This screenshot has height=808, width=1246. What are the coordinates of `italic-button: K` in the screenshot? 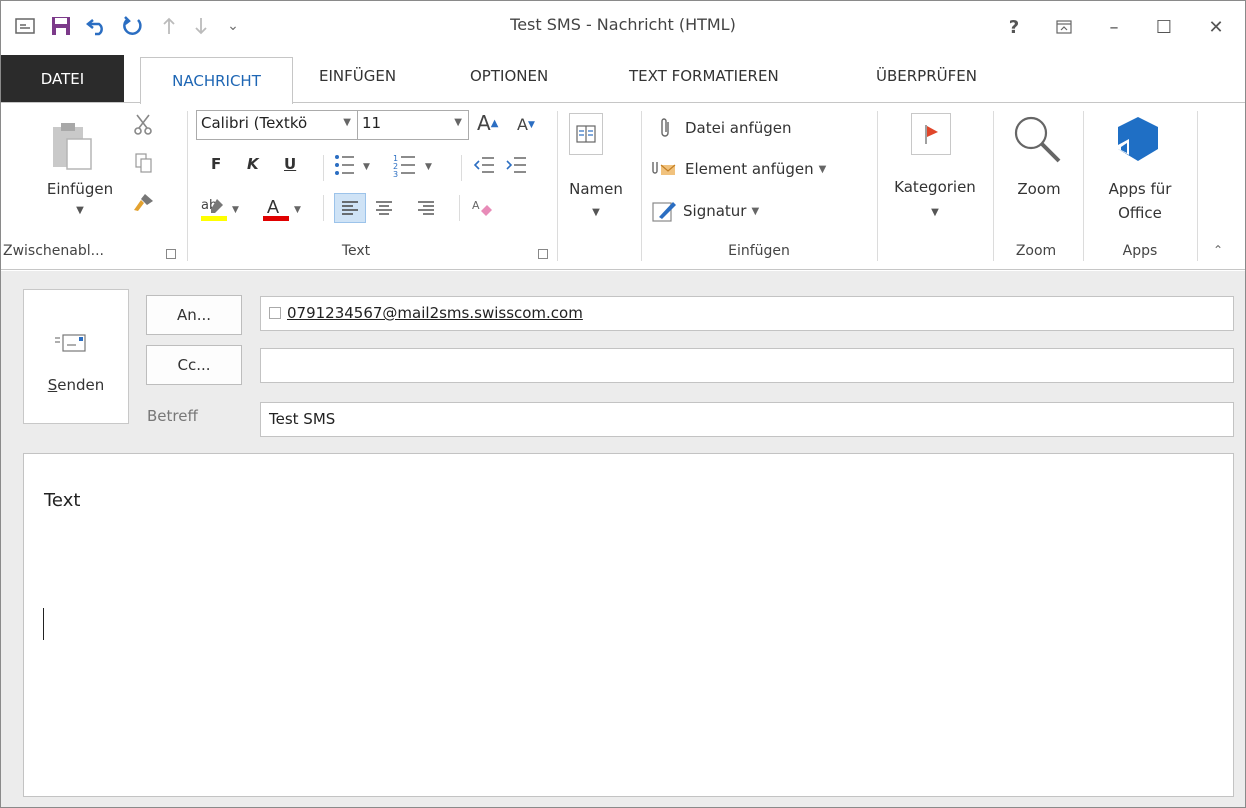 It's located at (253, 164).